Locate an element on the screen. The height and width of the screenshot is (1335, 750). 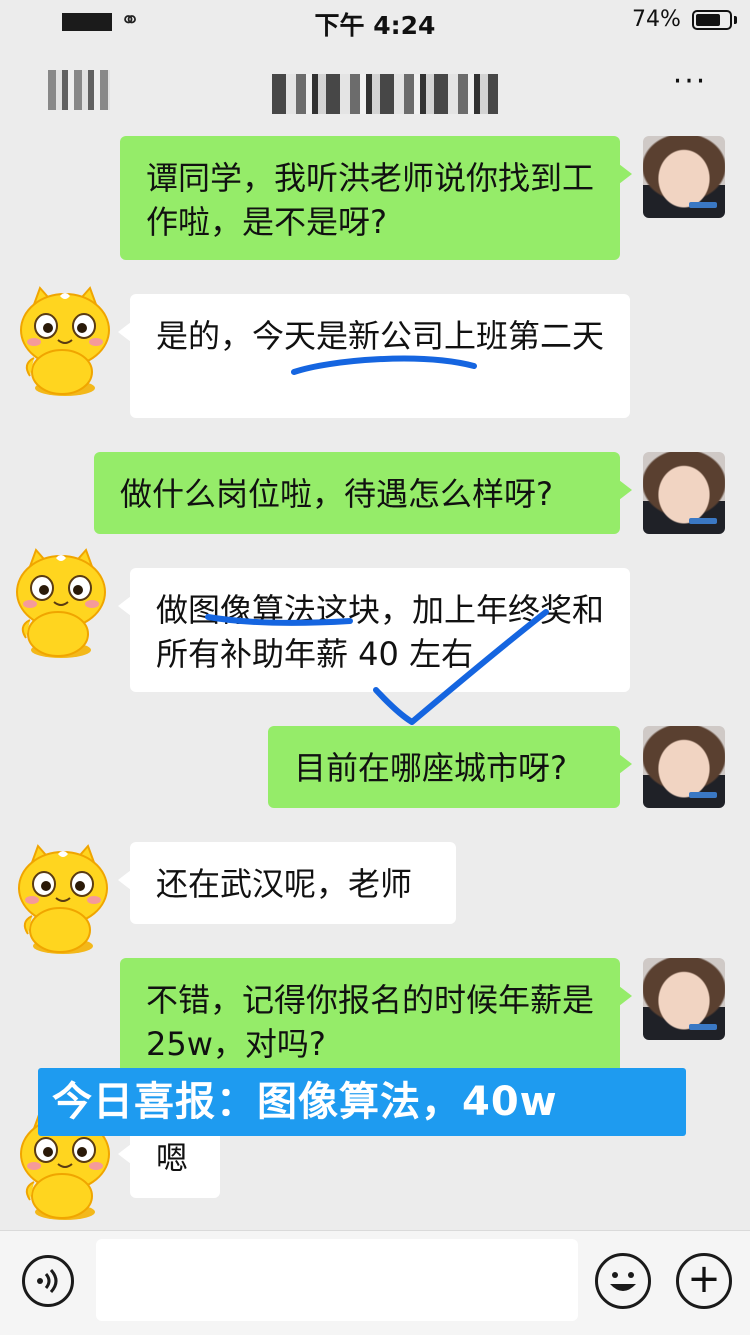
message-incoming: 还在武汉呢，老师 is located at coordinates (287, 883).